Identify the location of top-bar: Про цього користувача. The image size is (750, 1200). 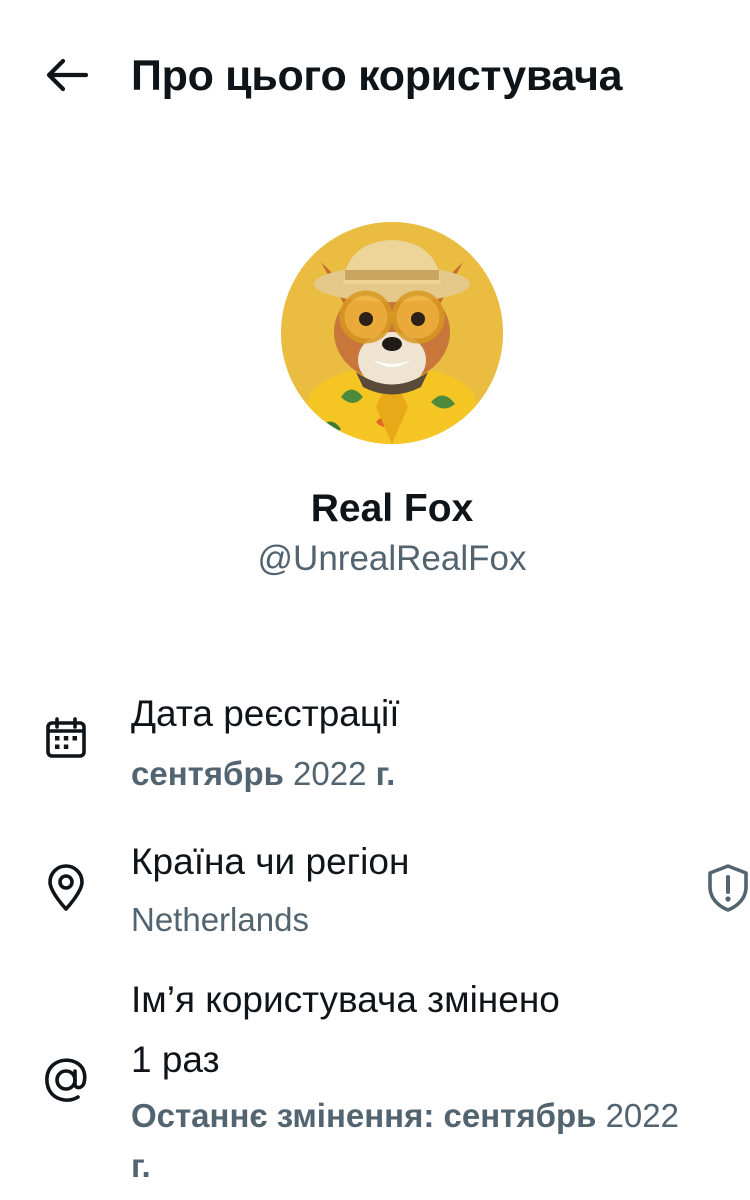
(375, 75).